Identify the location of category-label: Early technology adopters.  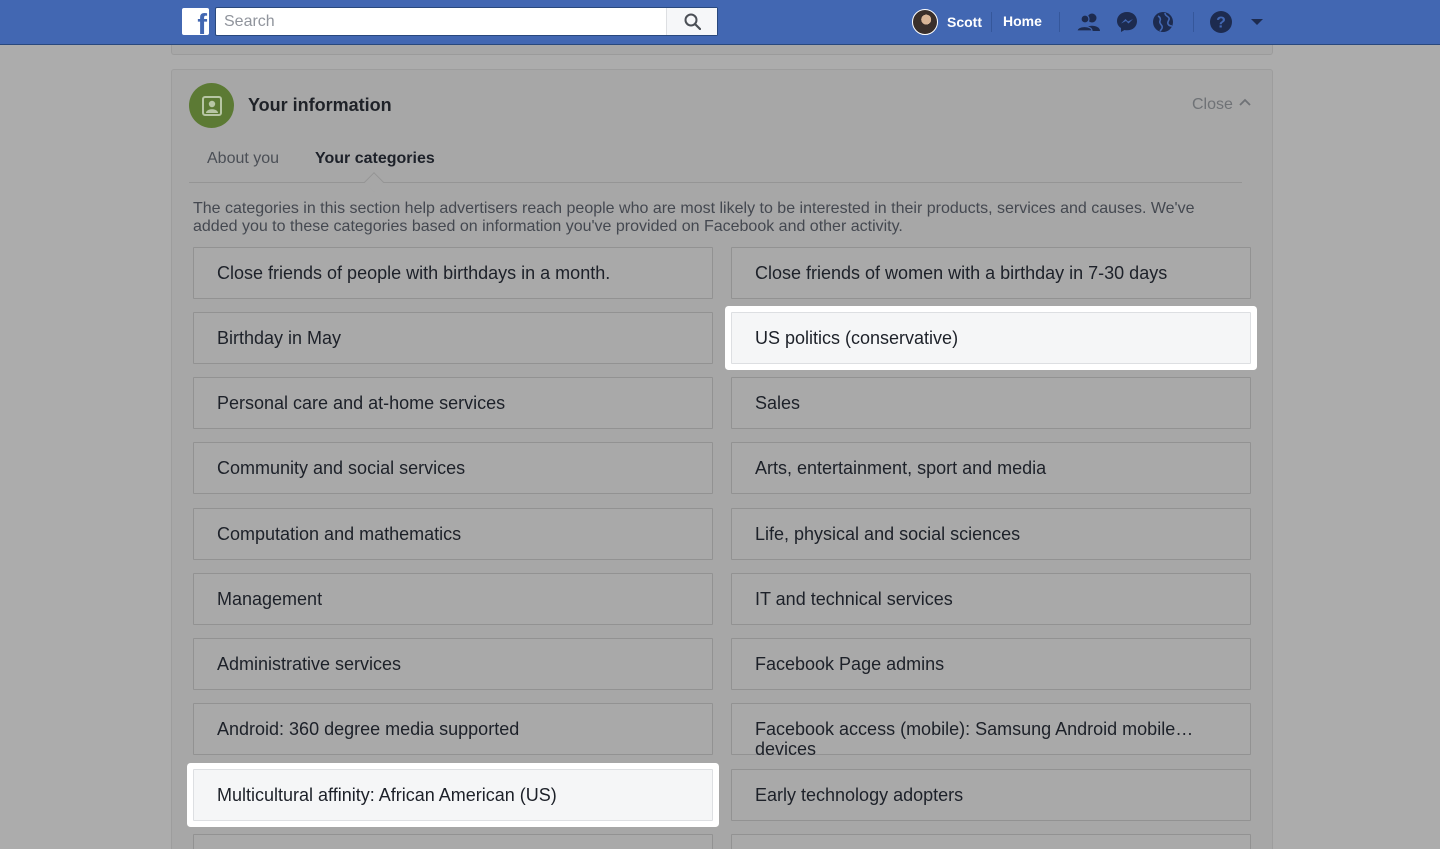
(859, 795).